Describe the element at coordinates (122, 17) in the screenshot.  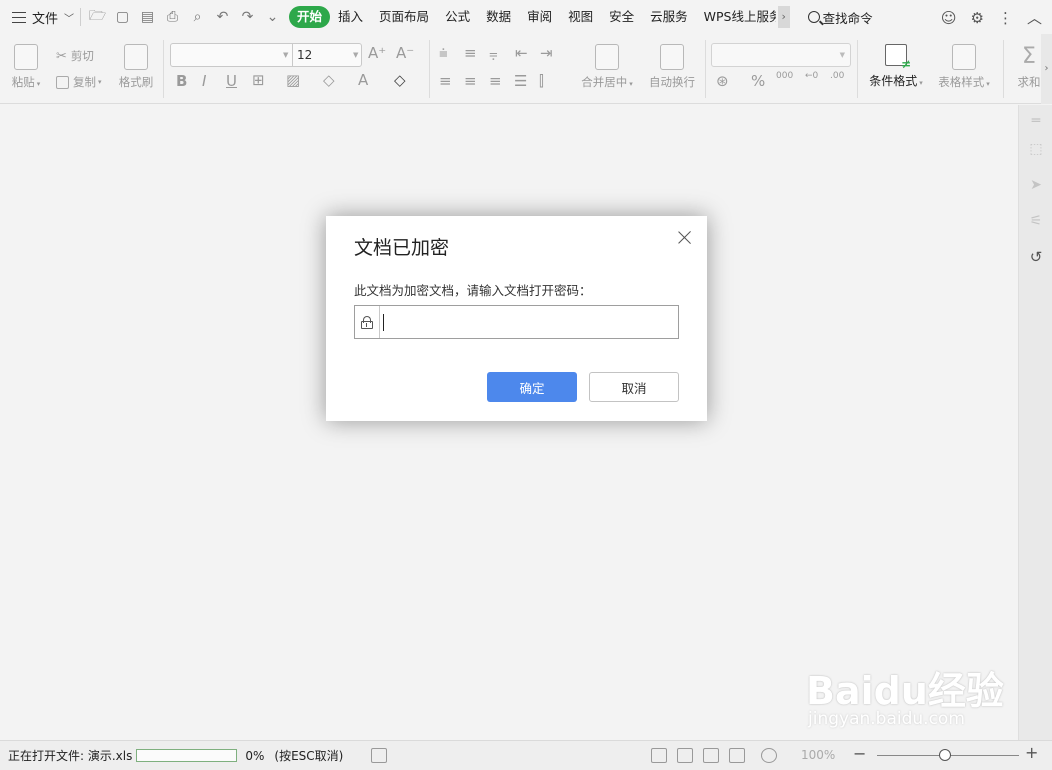
I see `save-icon: ▢` at that location.